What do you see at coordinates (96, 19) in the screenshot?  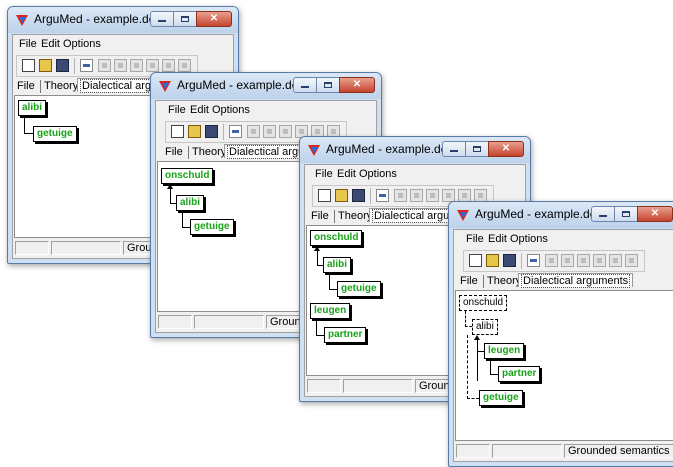 I see `window-title: ArguMed - example.def` at bounding box center [96, 19].